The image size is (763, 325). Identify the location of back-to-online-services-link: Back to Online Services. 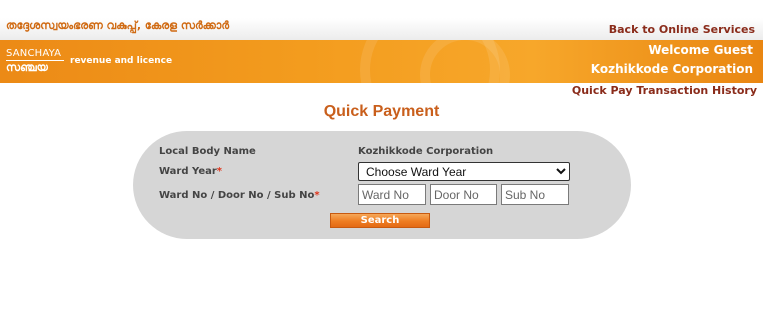
(682, 29).